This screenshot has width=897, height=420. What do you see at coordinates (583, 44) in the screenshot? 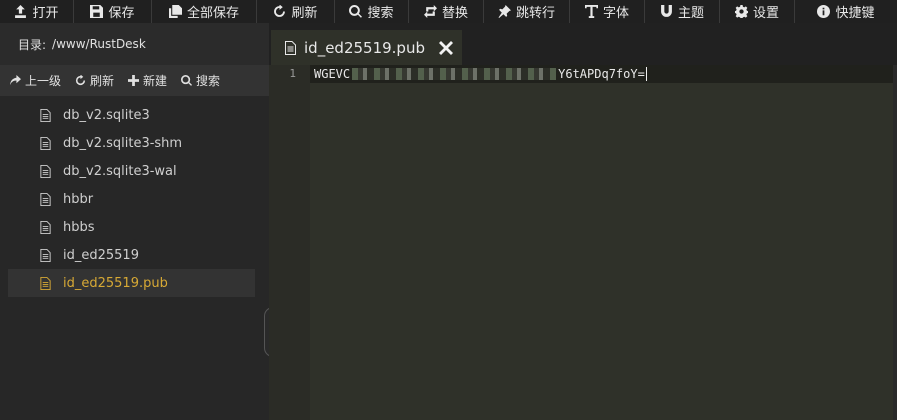
I see `tab-bar: id_ed25519.pub` at bounding box center [583, 44].